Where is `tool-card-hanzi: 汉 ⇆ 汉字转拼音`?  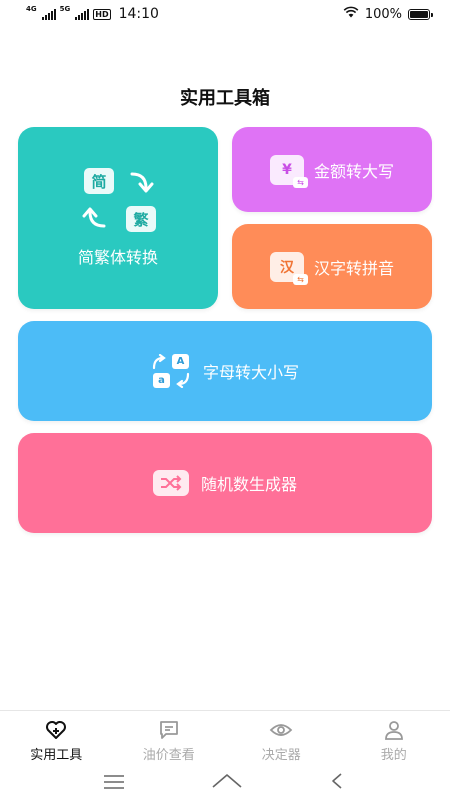 tool-card-hanzi: 汉 ⇆ 汉字转拼音 is located at coordinates (332, 266).